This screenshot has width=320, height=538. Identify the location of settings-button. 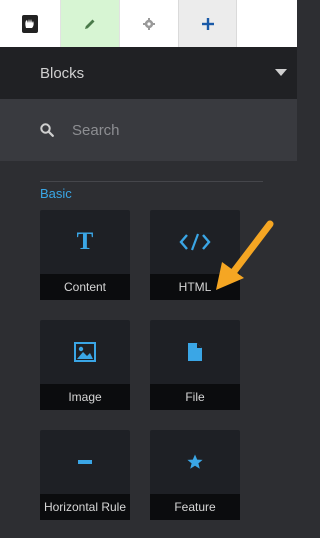
(148, 23).